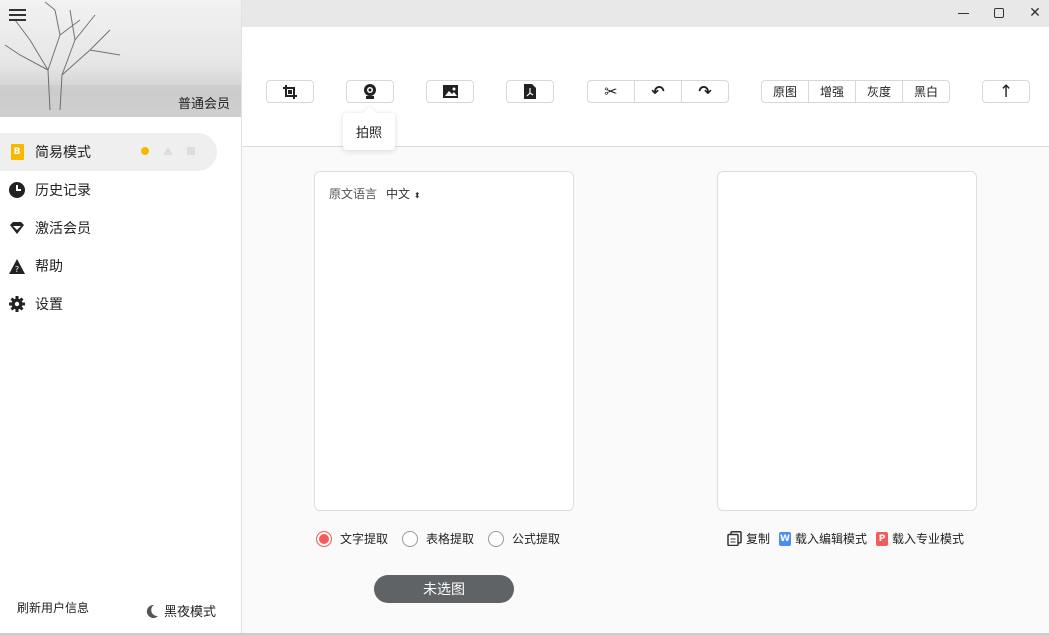 Image resolution: width=1049 pixels, height=635 pixels. I want to click on redo-icon: ↷, so click(705, 91).